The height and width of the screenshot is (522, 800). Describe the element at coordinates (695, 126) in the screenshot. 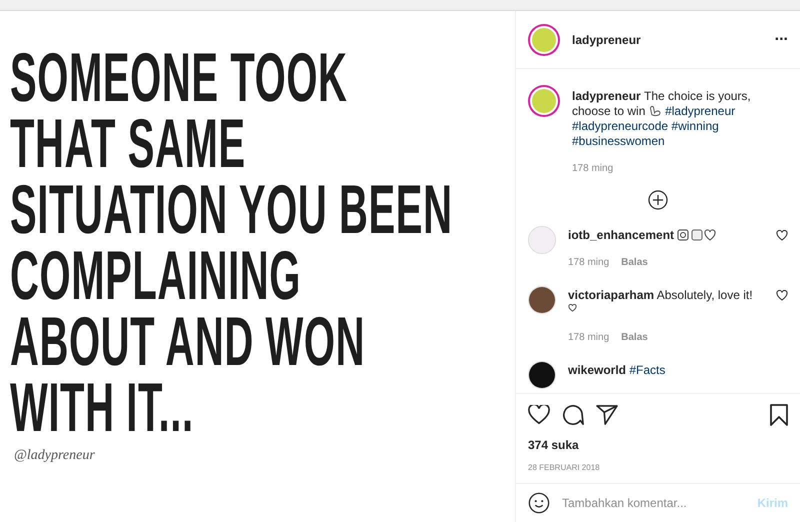

I see `hashtag-link: #winning` at that location.